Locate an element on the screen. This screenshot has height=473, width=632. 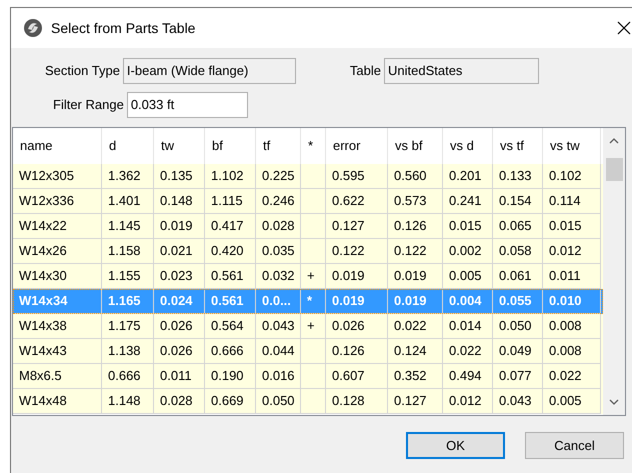
table-row: W14x26 1.158 0.021 0.420 0.035 0.122 0.122 0.002 0.058 0.012 is located at coordinates (308, 251).